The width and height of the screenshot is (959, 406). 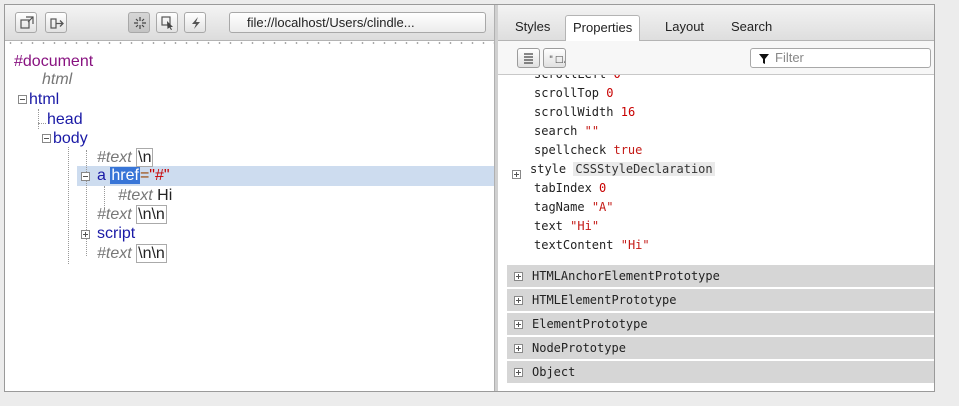 I want to click on prototype-section: HTMLAnchorElementPrototype, so click(x=720, y=276).